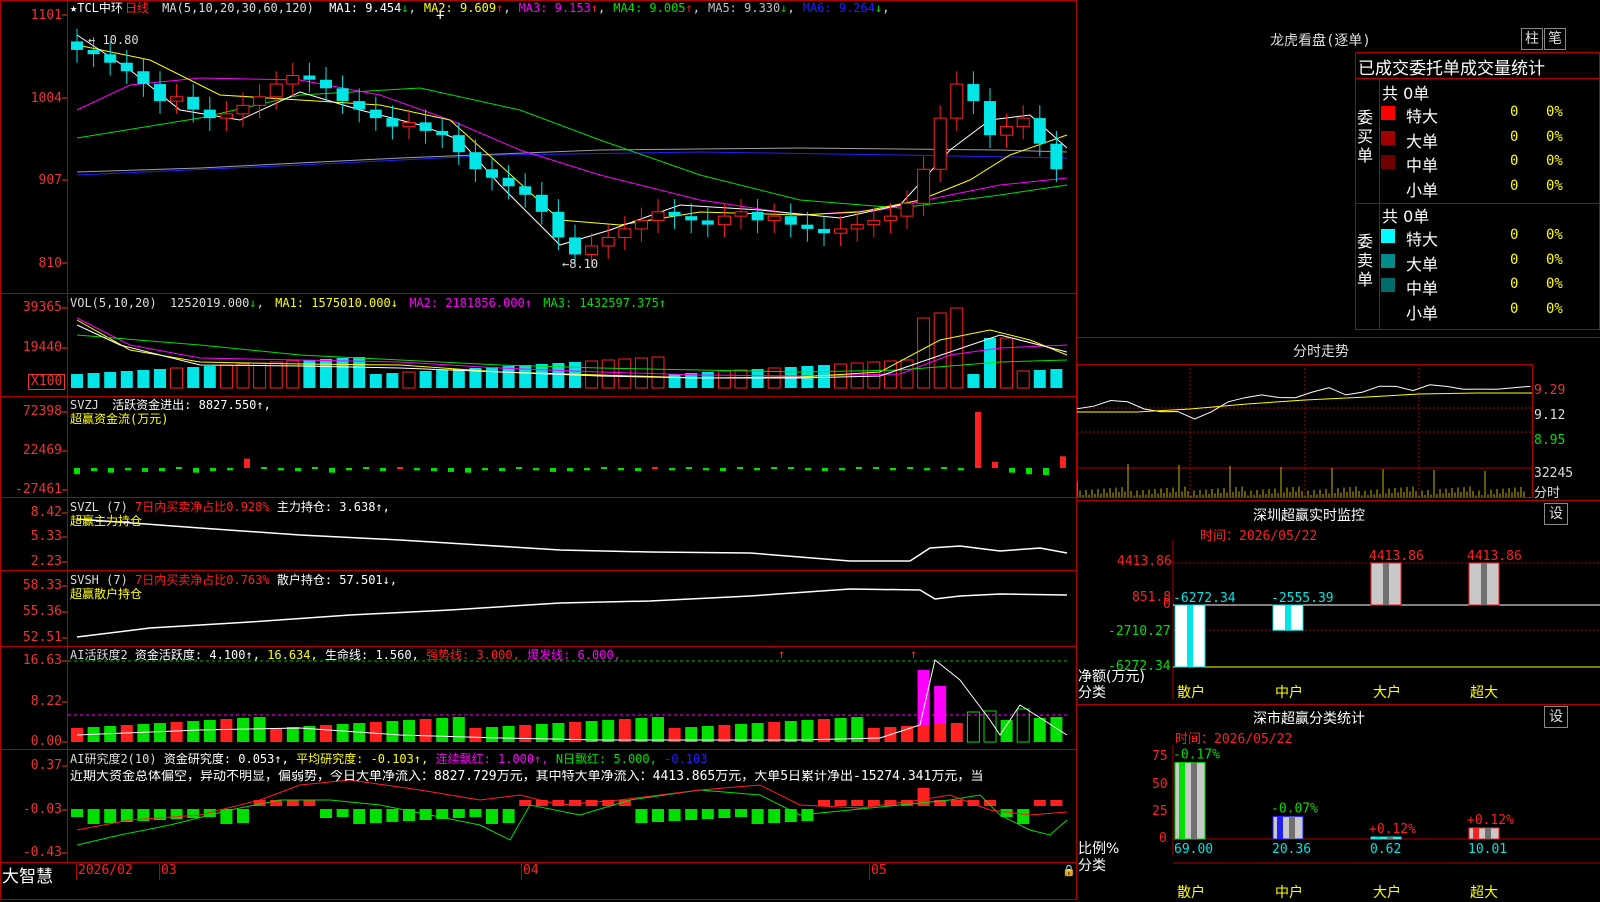 This screenshot has width=1600, height=902. I want to click on category-label: 超大, so click(1484, 893).